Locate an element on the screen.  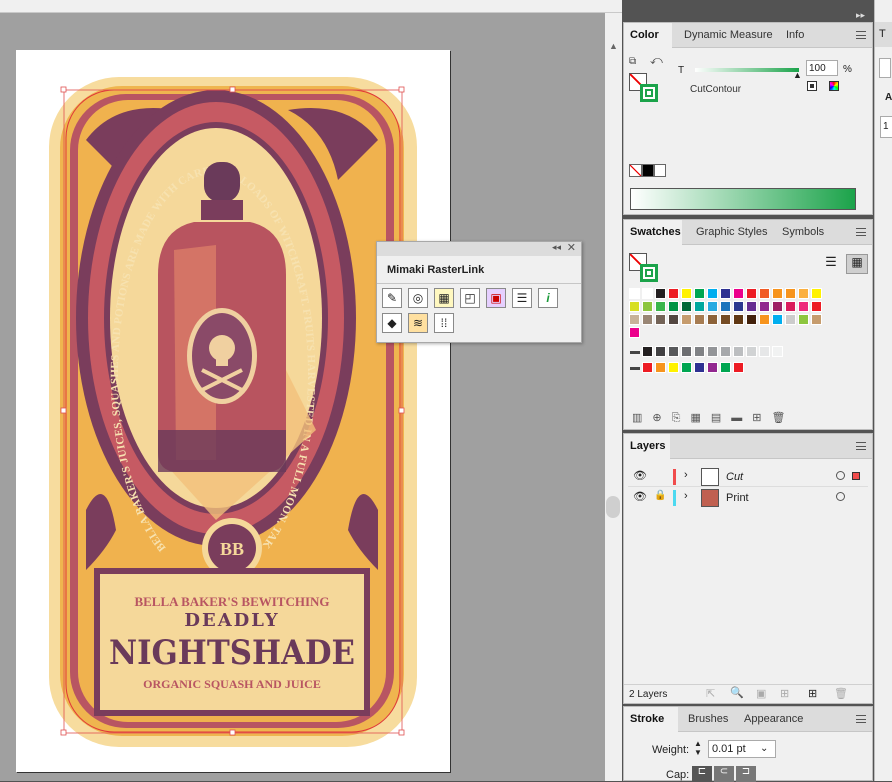
collapse-icon: ◂◂ is located at coordinates (556, 247).